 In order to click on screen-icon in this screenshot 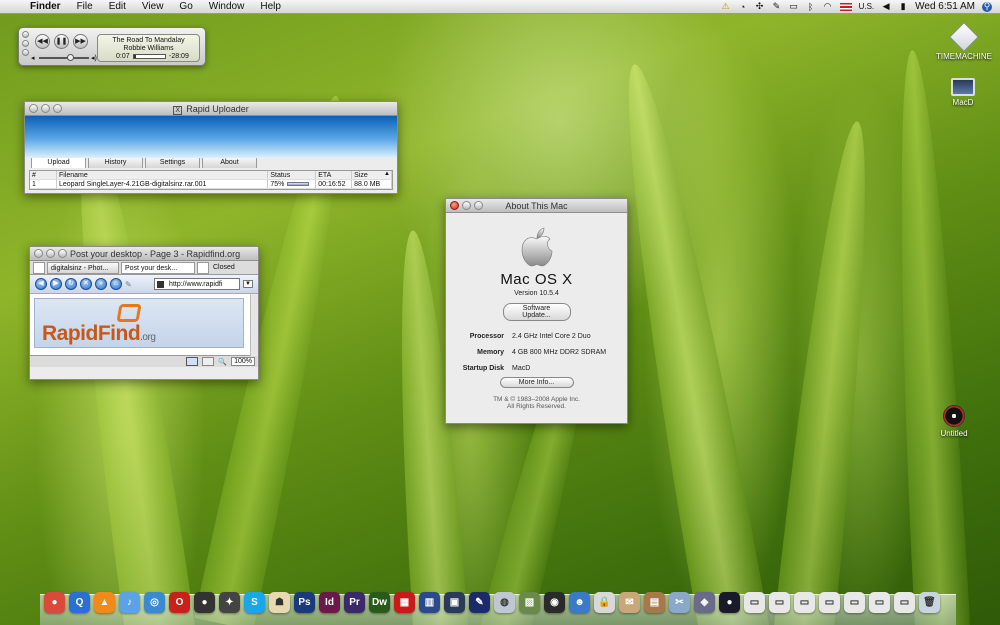, I will do `click(208, 361)`.